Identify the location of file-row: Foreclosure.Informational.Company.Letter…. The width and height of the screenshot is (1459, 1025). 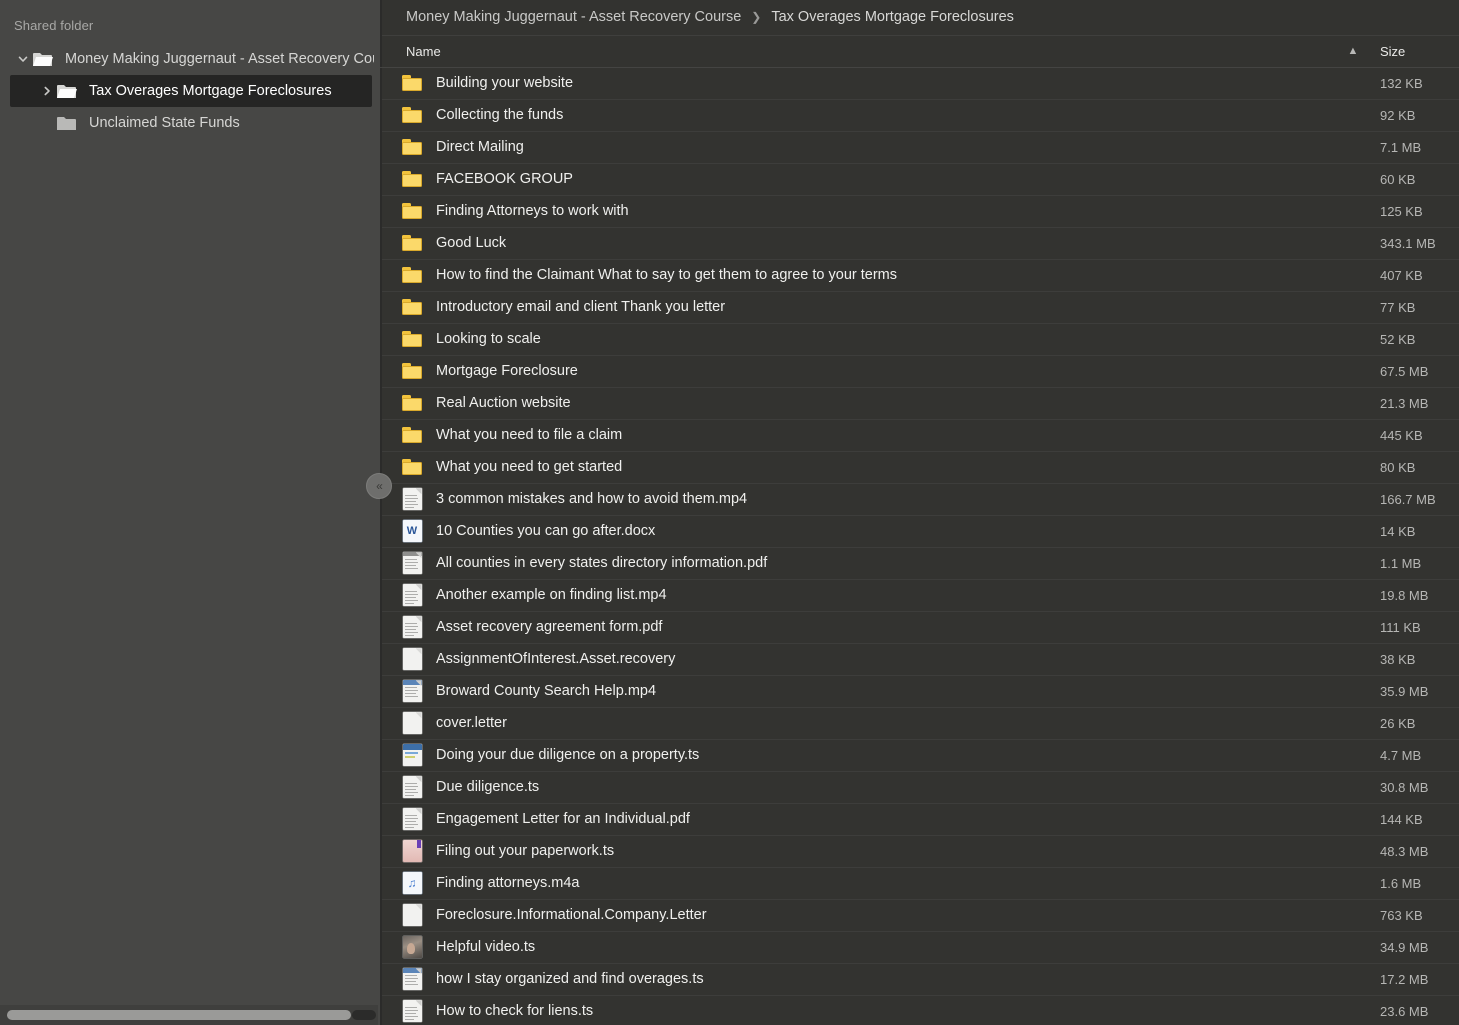
(919, 916).